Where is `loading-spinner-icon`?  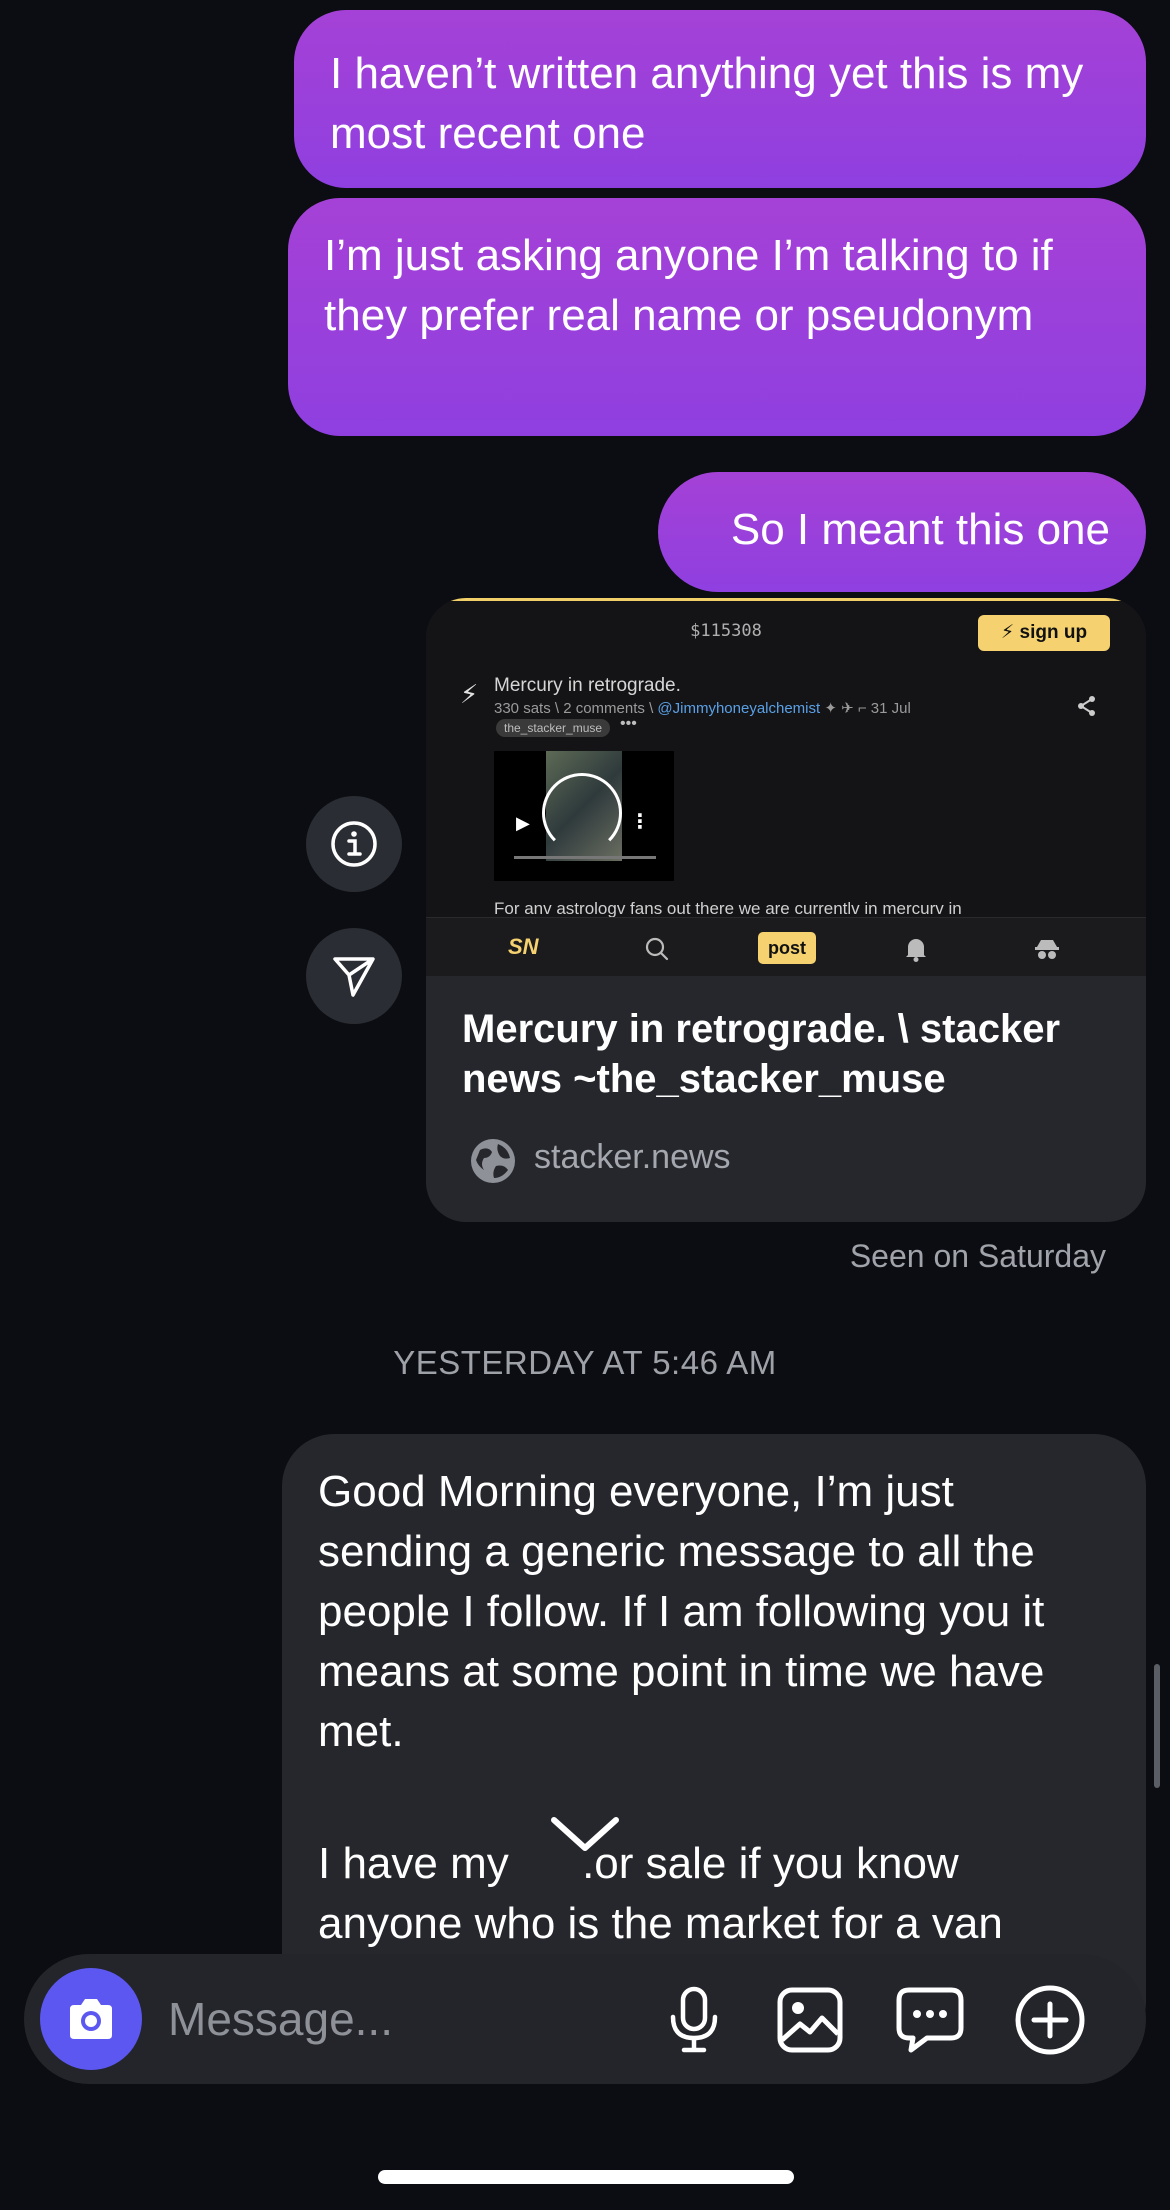
loading-spinner-icon is located at coordinates (582, 813).